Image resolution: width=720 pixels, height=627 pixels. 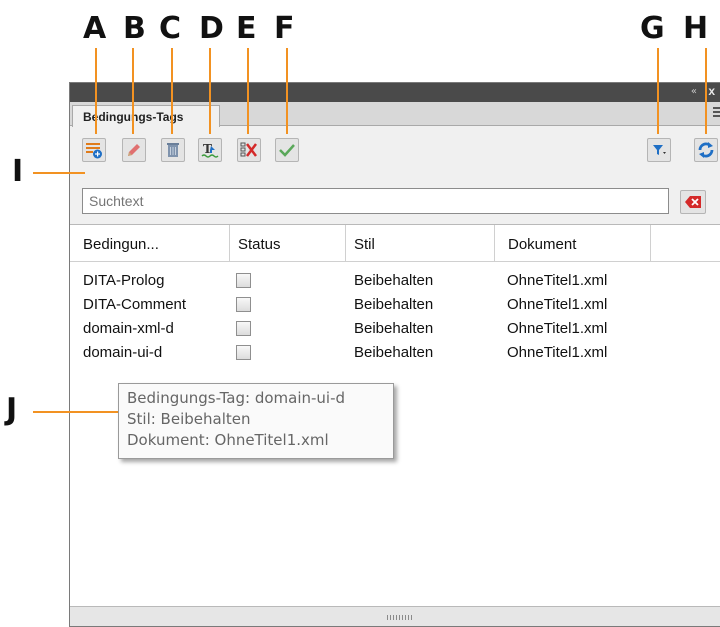 I want to click on show-all-button, so click(x=287, y=150).